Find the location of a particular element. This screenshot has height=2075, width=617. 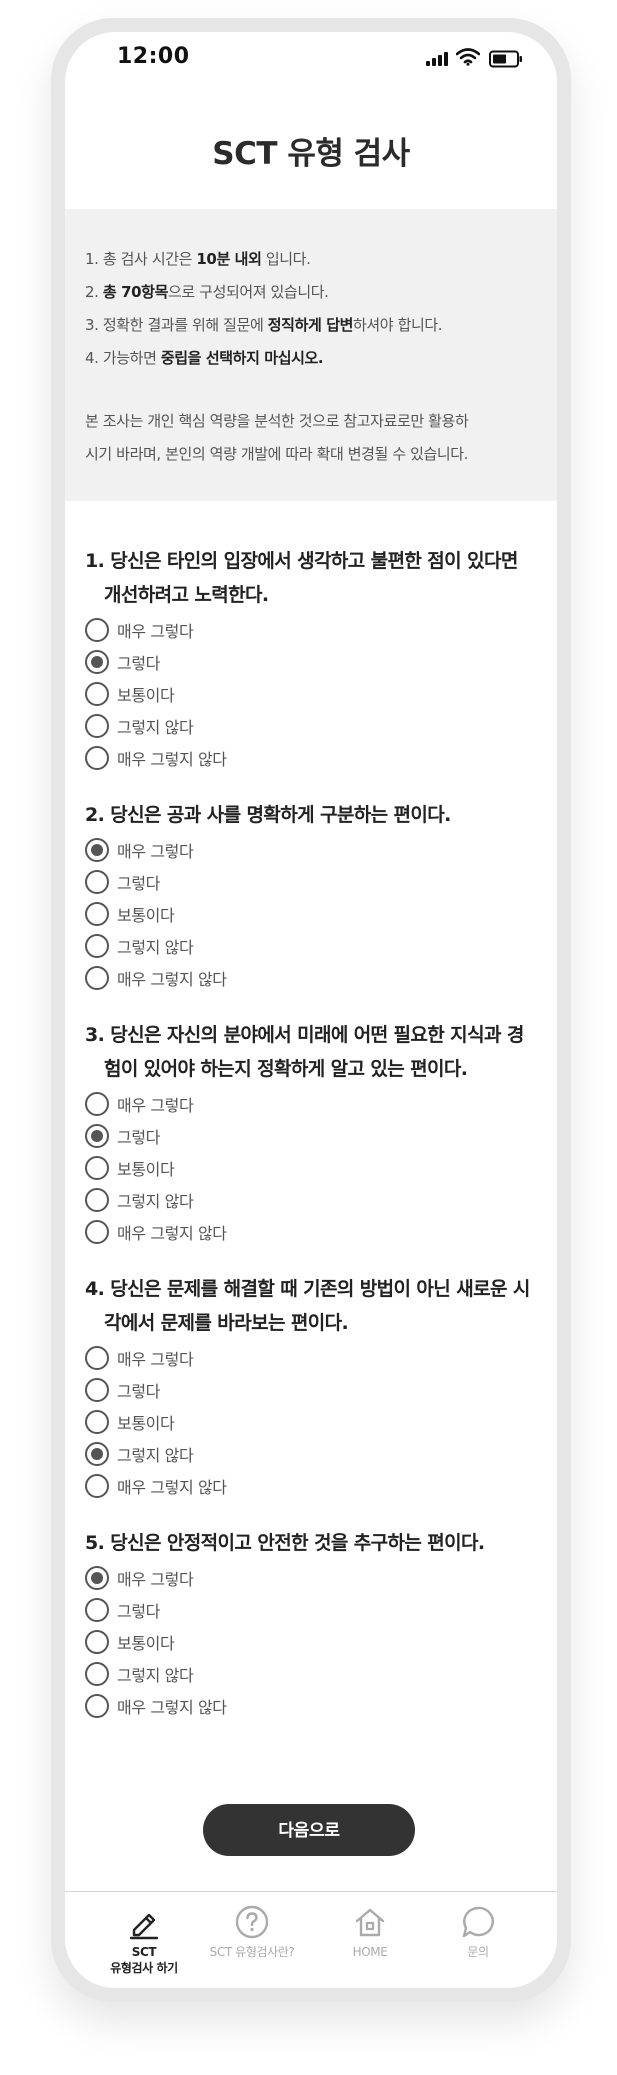

question-circle-icon is located at coordinates (252, 1922).